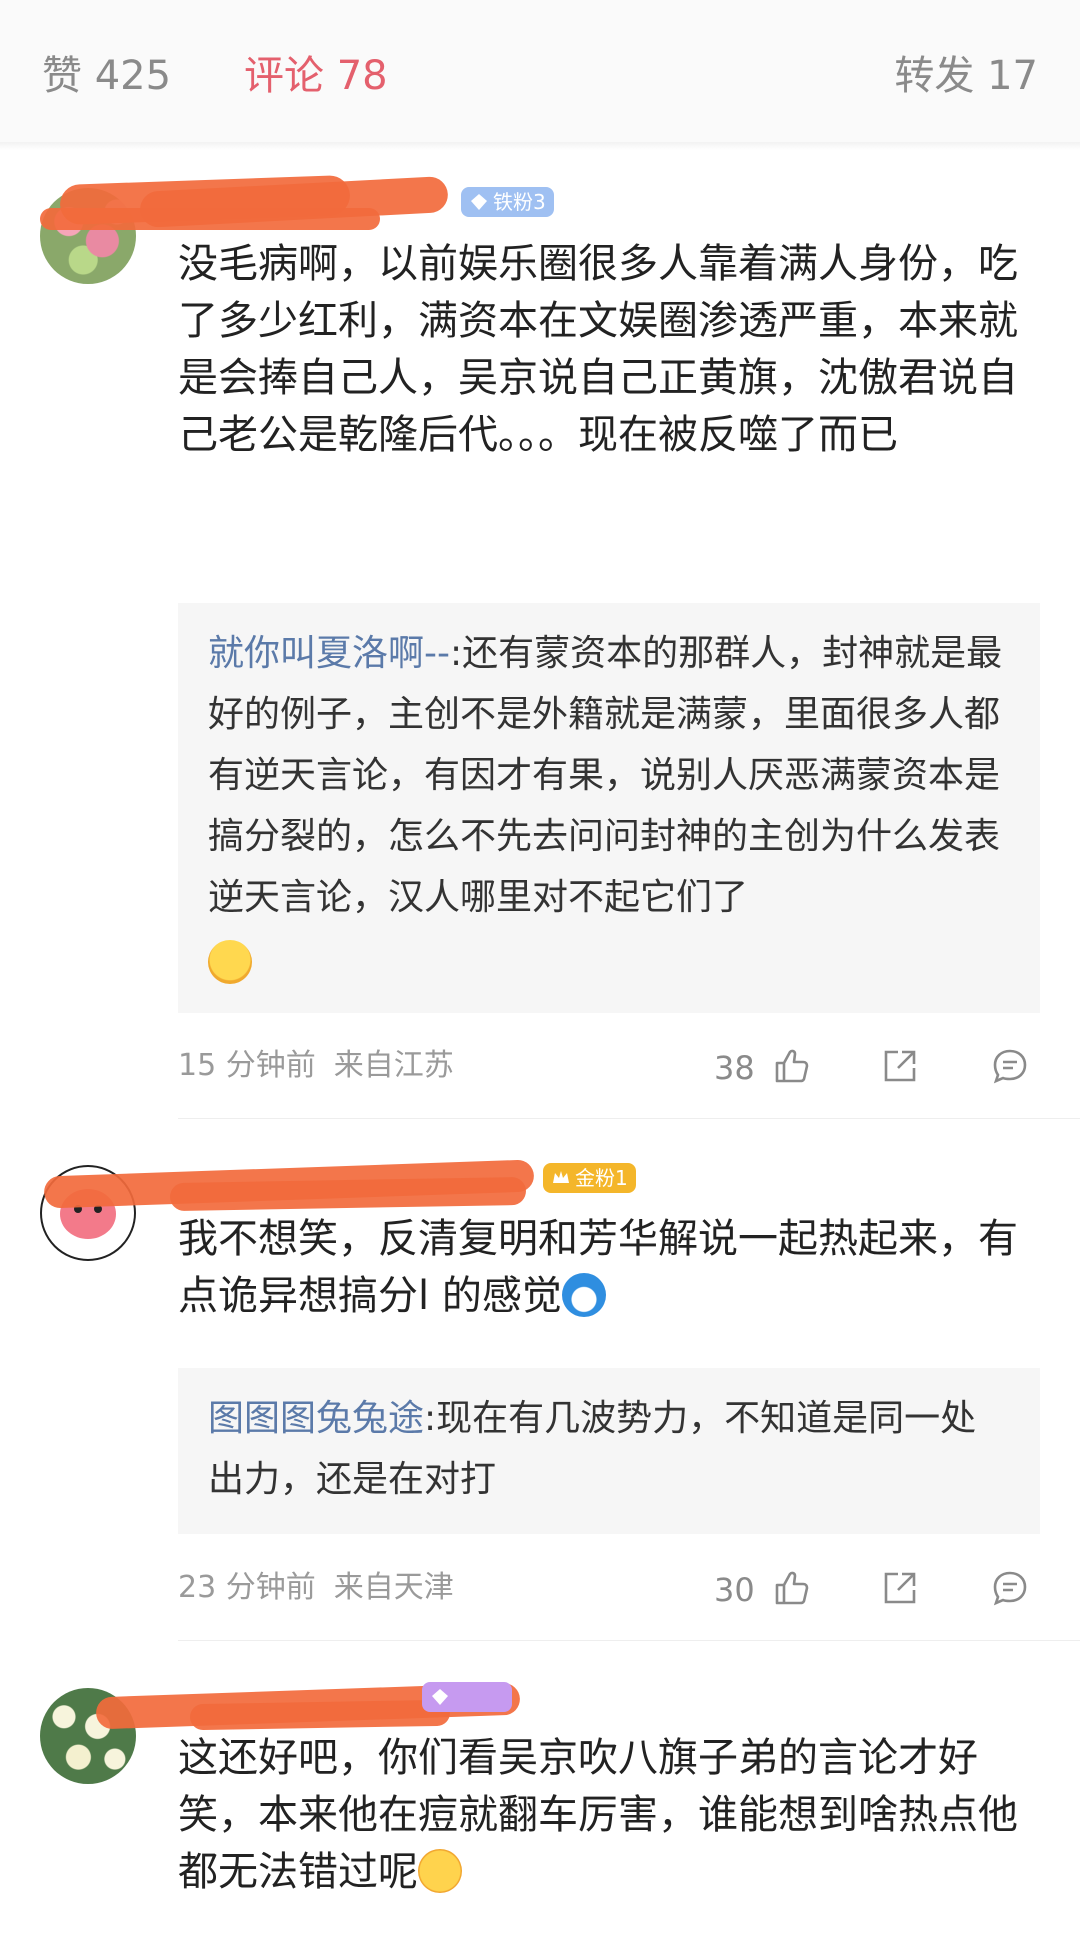 The width and height of the screenshot is (1080, 1933). I want to click on comment-time: 15 分钟前, so click(247, 1065).